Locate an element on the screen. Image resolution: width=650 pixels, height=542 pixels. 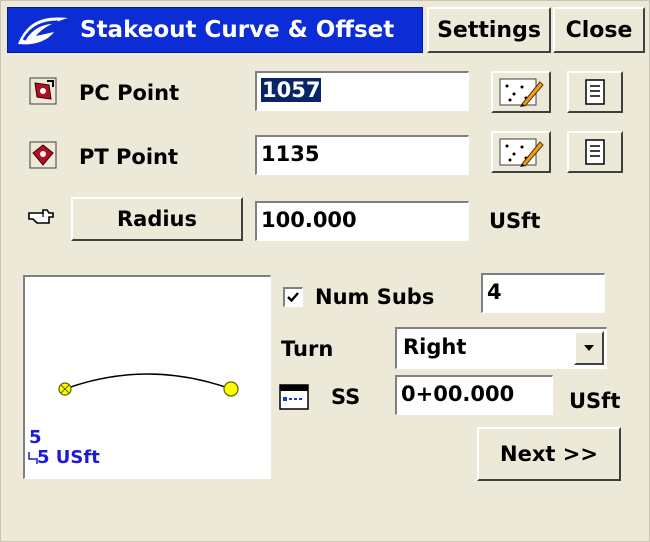
num-subs-checkbox is located at coordinates (293, 297).